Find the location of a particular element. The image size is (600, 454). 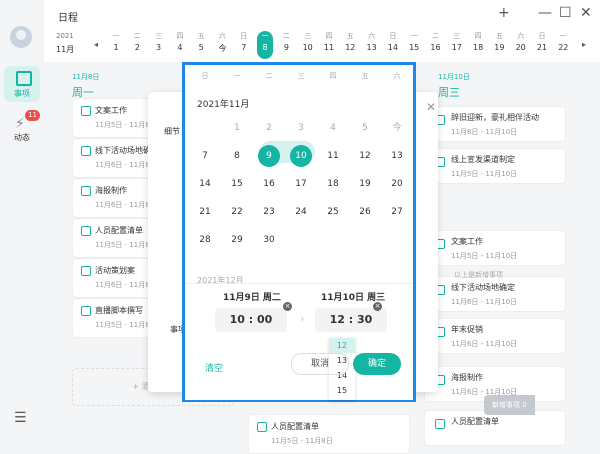

day-cell: 二9 is located at coordinates (286, 41).